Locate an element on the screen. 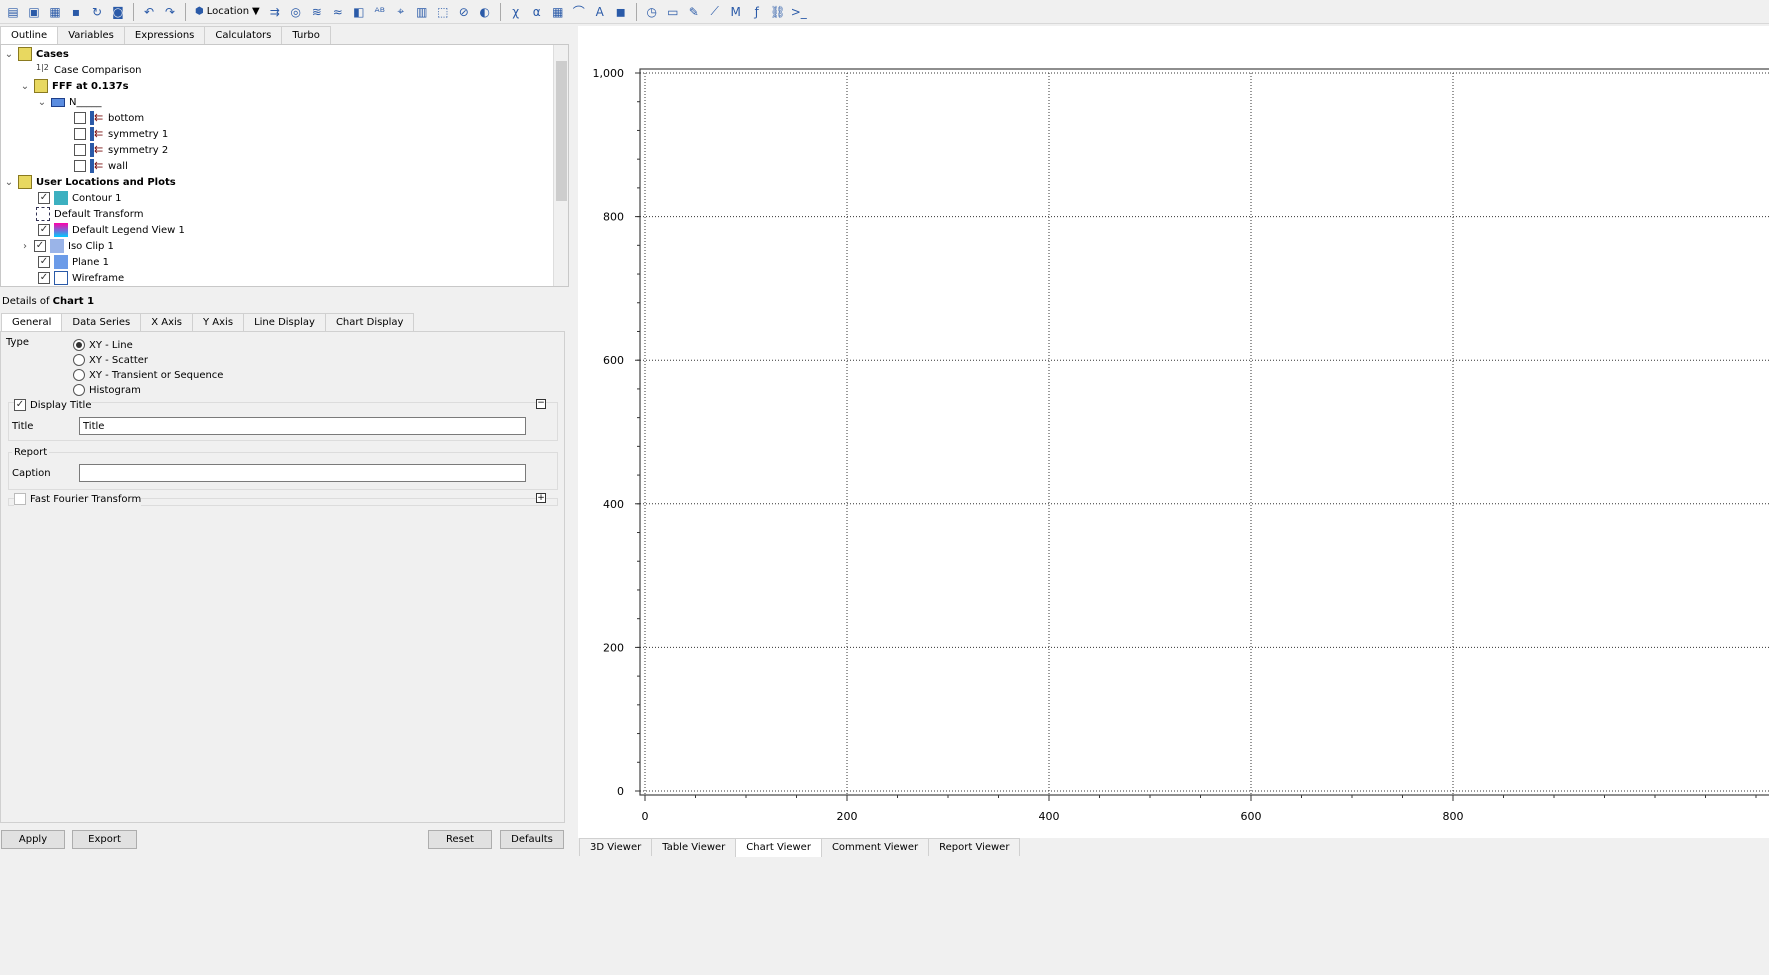 This screenshot has height=975, width=1769. location-dropdown: ⬢ Location ▼ is located at coordinates (227, 12).